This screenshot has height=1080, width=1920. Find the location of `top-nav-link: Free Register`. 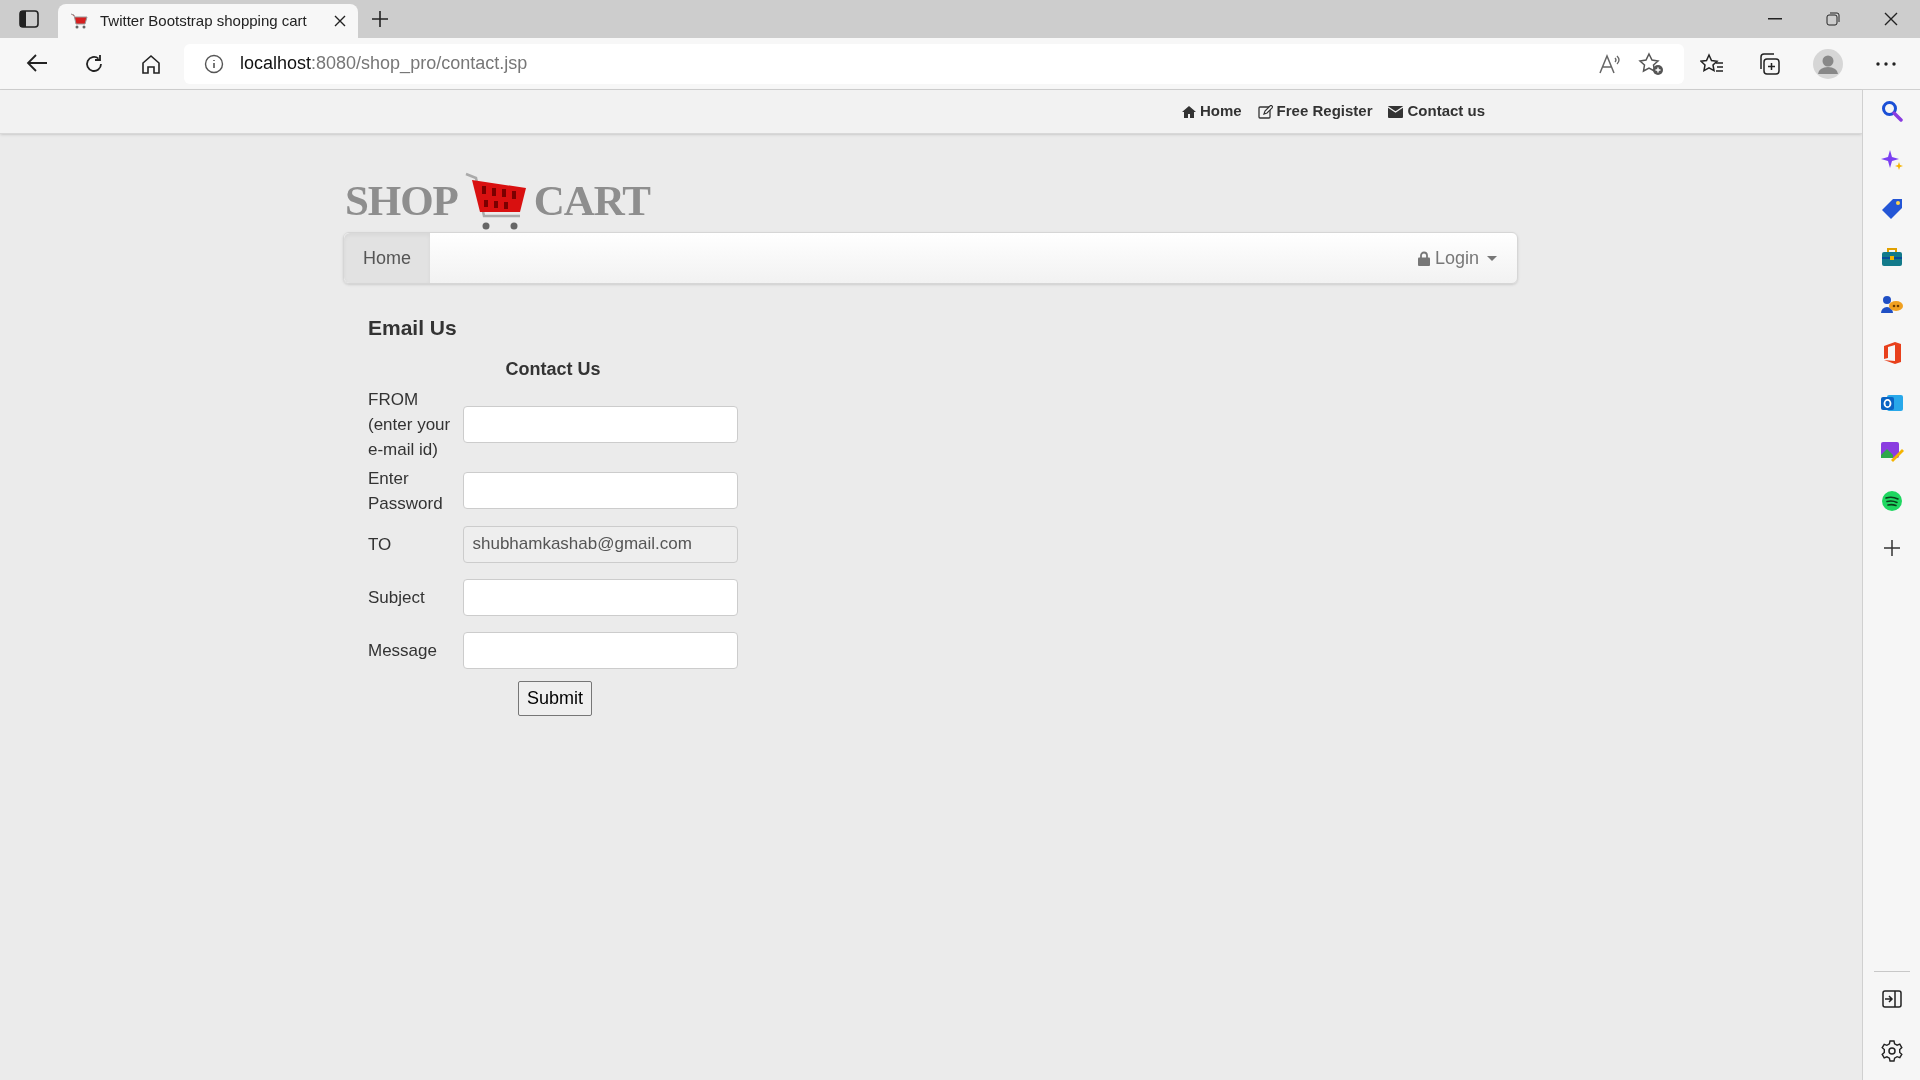

top-nav-link: Free Register is located at coordinates (1315, 111).